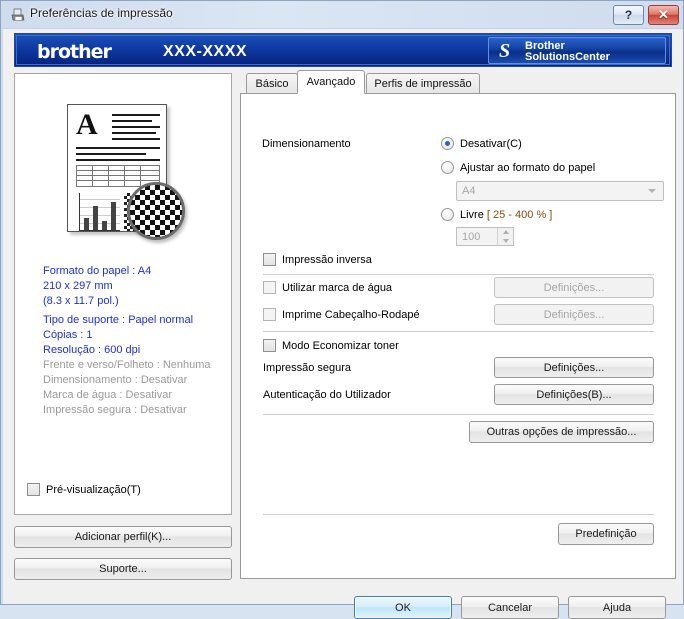 The image size is (684, 619). I want to click on spinner-buttons, so click(505, 236).